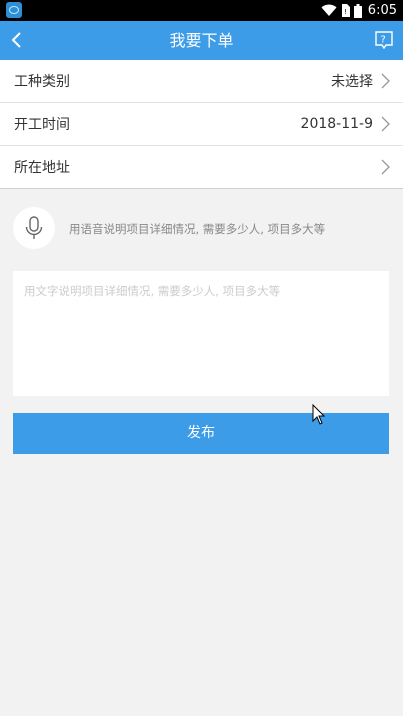  What do you see at coordinates (42, 125) in the screenshot?
I see `start-time-label: 开工时间` at bounding box center [42, 125].